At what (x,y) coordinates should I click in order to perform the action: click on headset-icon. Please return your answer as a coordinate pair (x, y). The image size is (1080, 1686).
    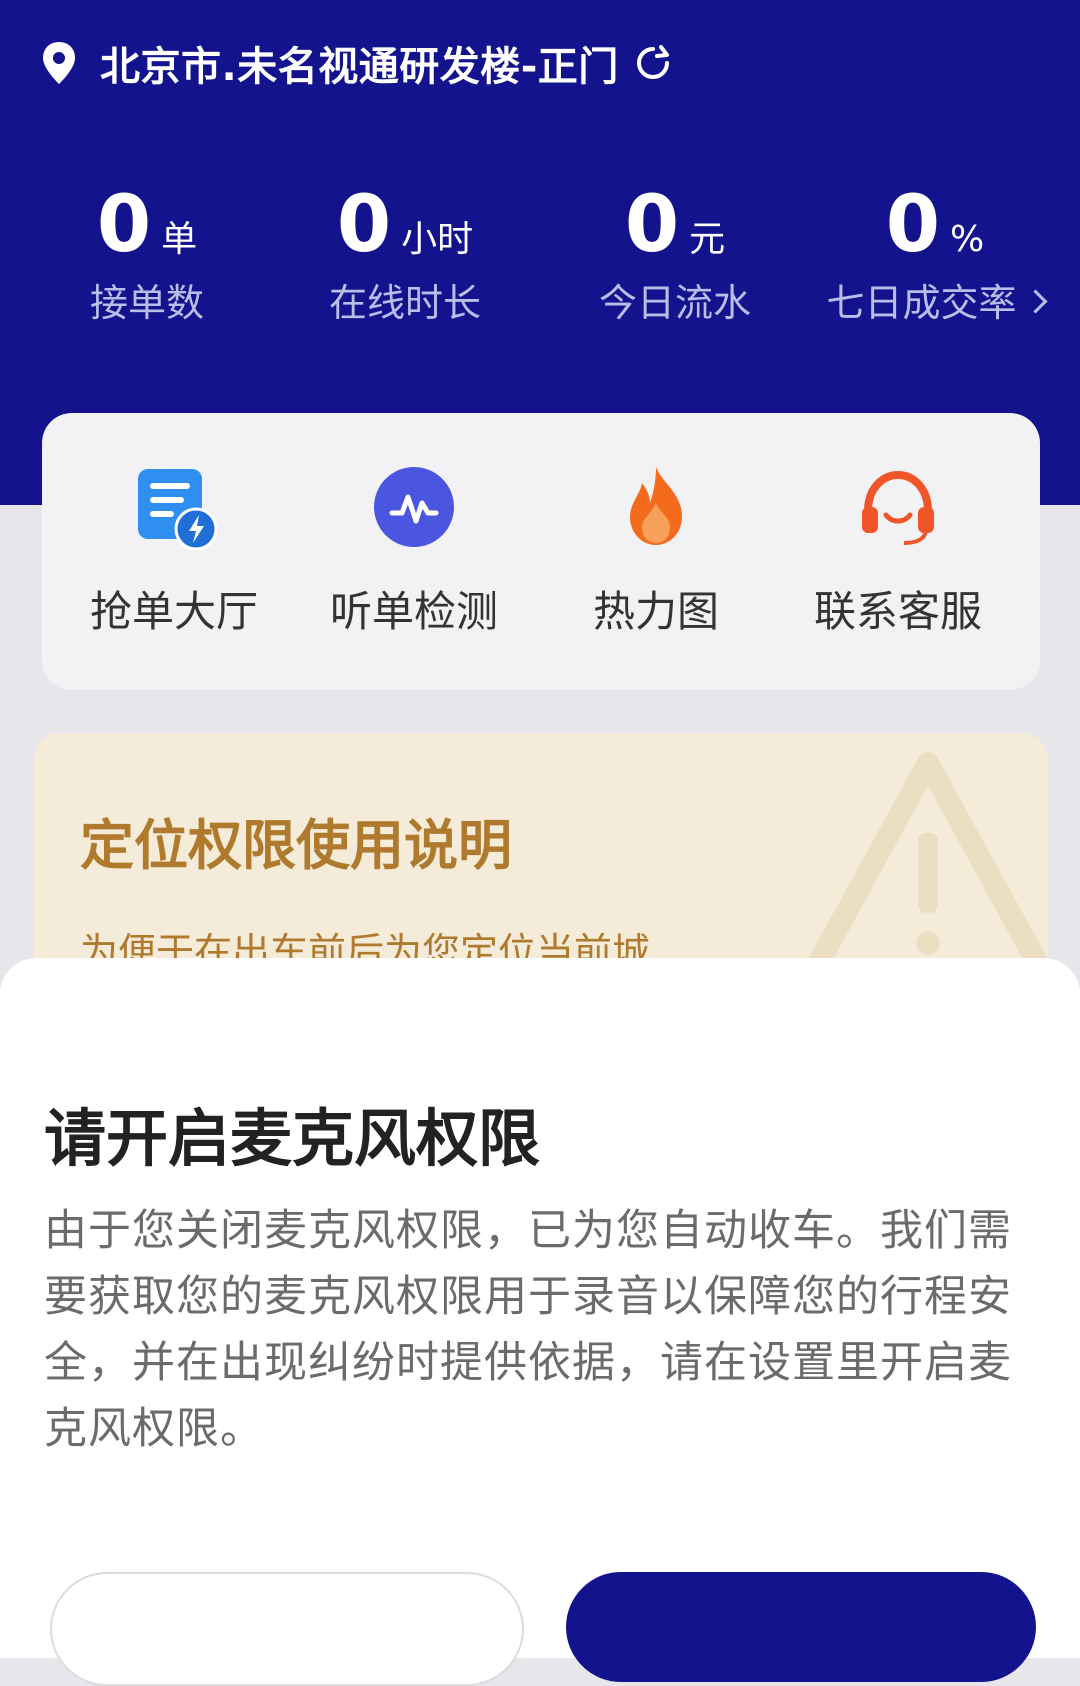
    Looking at the image, I should click on (898, 507).